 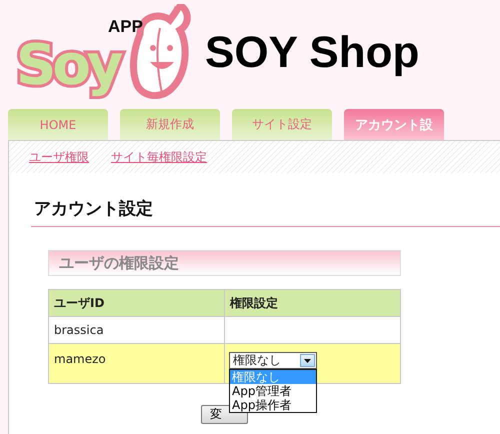 What do you see at coordinates (273, 377) in the screenshot?
I see `dropdown-option: 権限なし` at bounding box center [273, 377].